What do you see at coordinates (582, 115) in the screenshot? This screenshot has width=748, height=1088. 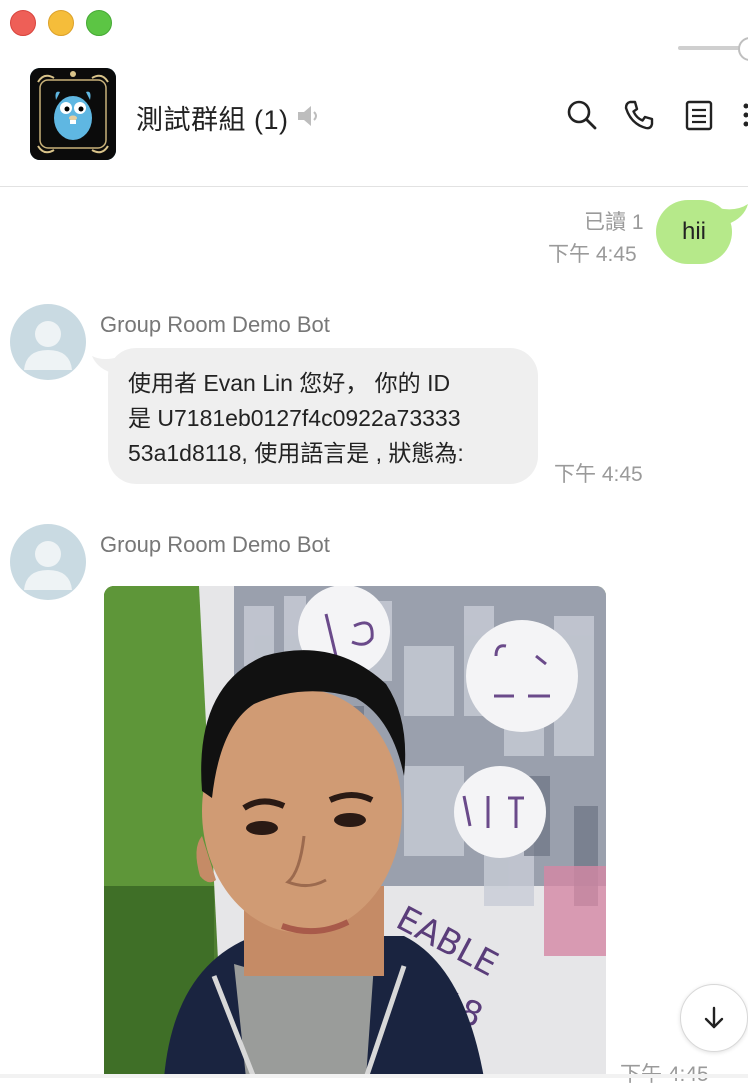 I see `search-icon` at bounding box center [582, 115].